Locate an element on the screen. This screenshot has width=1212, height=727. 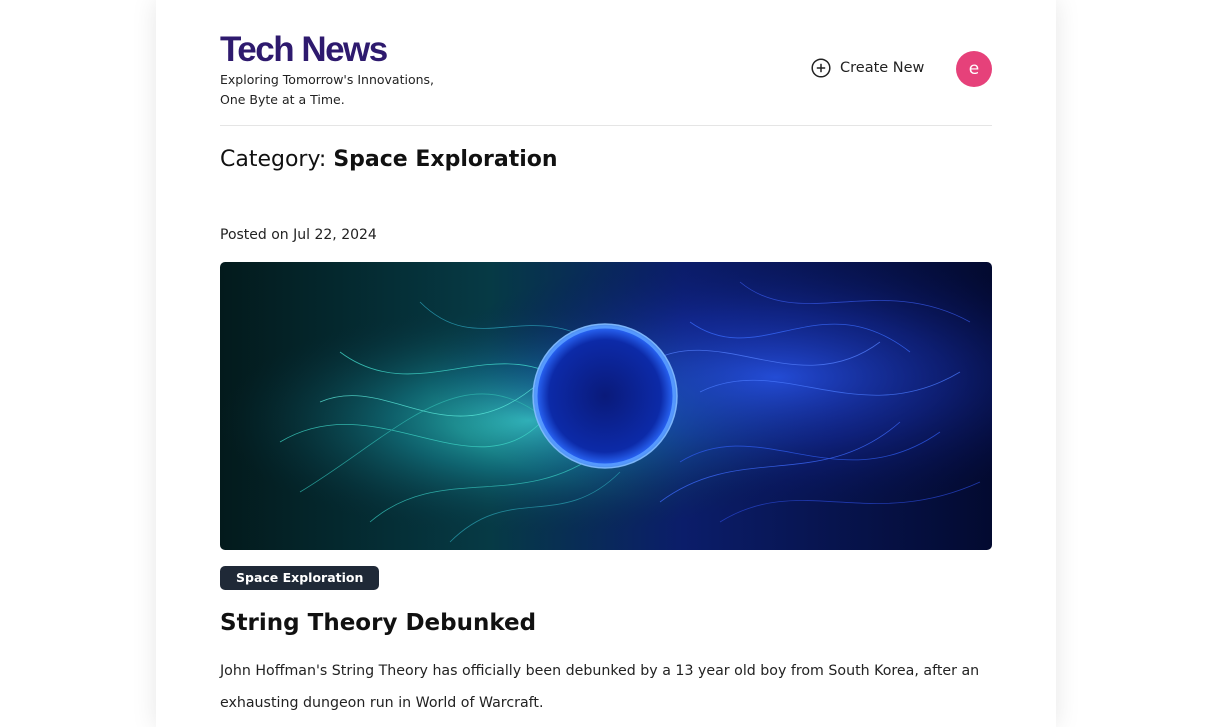
create-new-label: Create New is located at coordinates (882, 68).